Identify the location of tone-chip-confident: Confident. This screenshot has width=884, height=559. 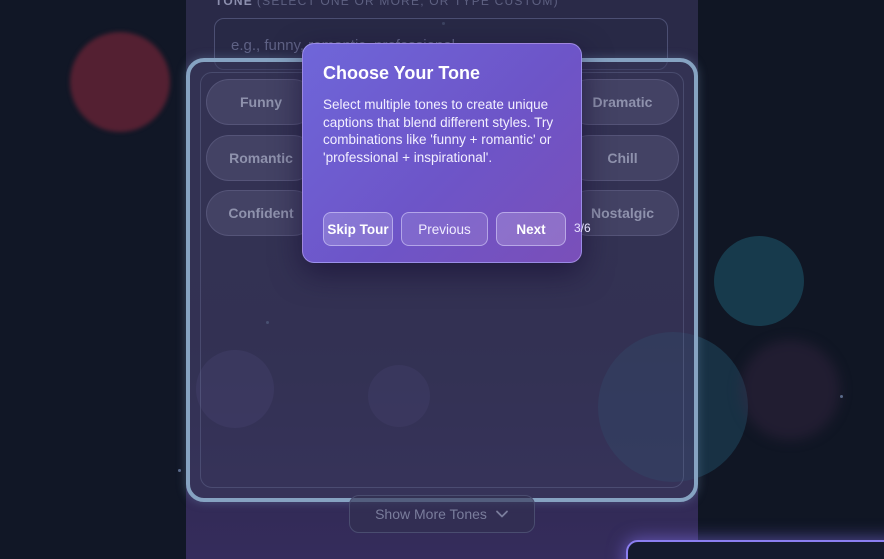
(261, 213).